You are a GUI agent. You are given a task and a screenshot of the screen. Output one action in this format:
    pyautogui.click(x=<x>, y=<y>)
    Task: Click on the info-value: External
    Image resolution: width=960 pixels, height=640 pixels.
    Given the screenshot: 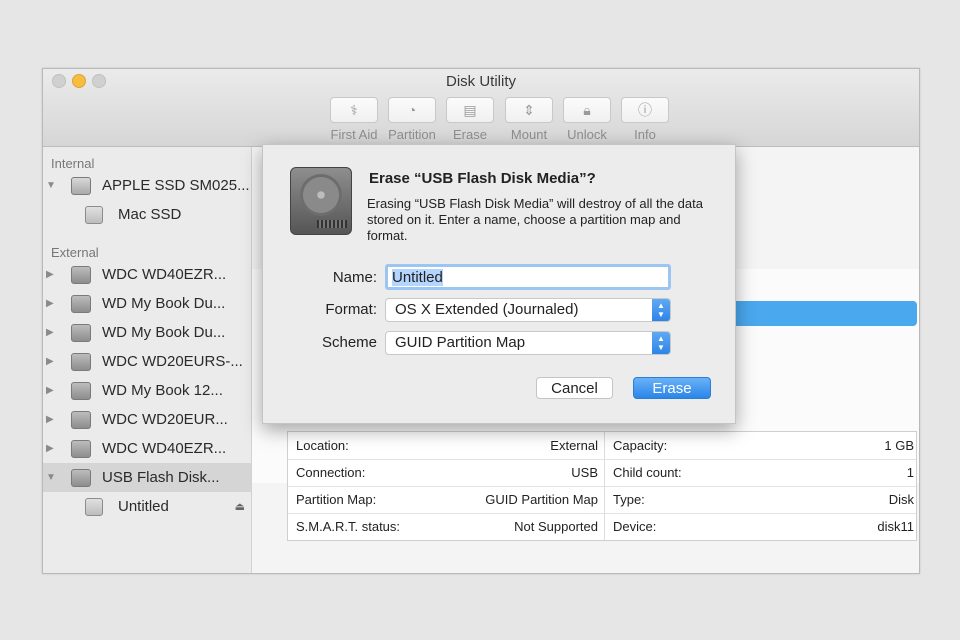 What is the action you would take?
    pyautogui.click(x=574, y=445)
    